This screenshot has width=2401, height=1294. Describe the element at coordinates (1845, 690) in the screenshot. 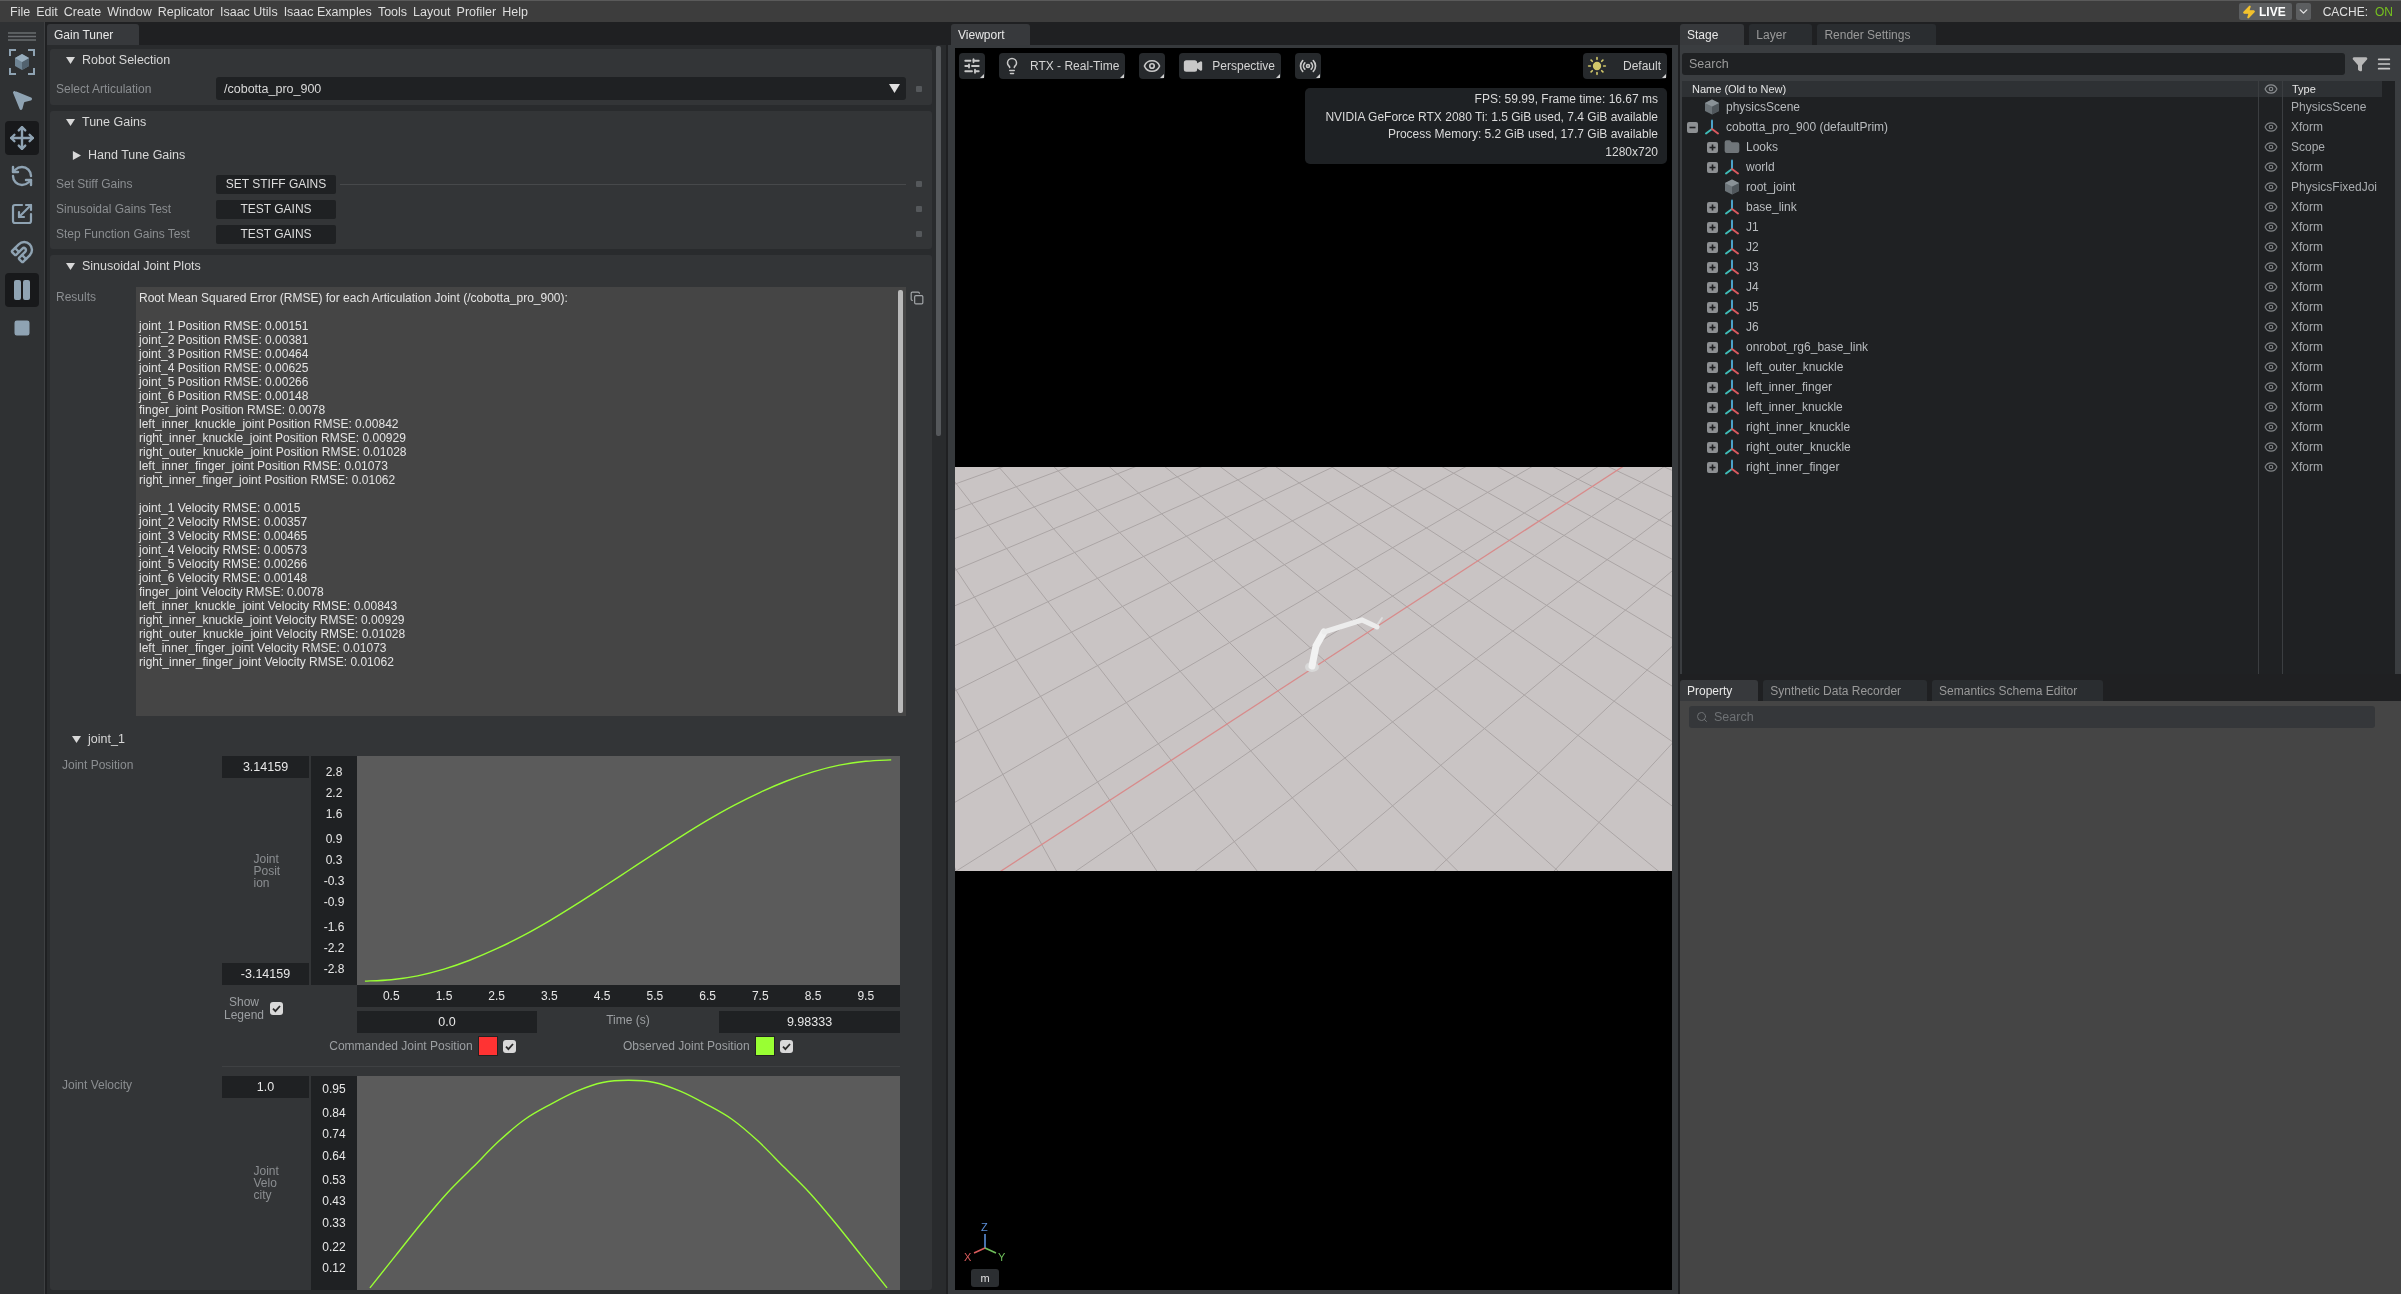

I see `panel-tab: Synthetic Data Recorder` at that location.